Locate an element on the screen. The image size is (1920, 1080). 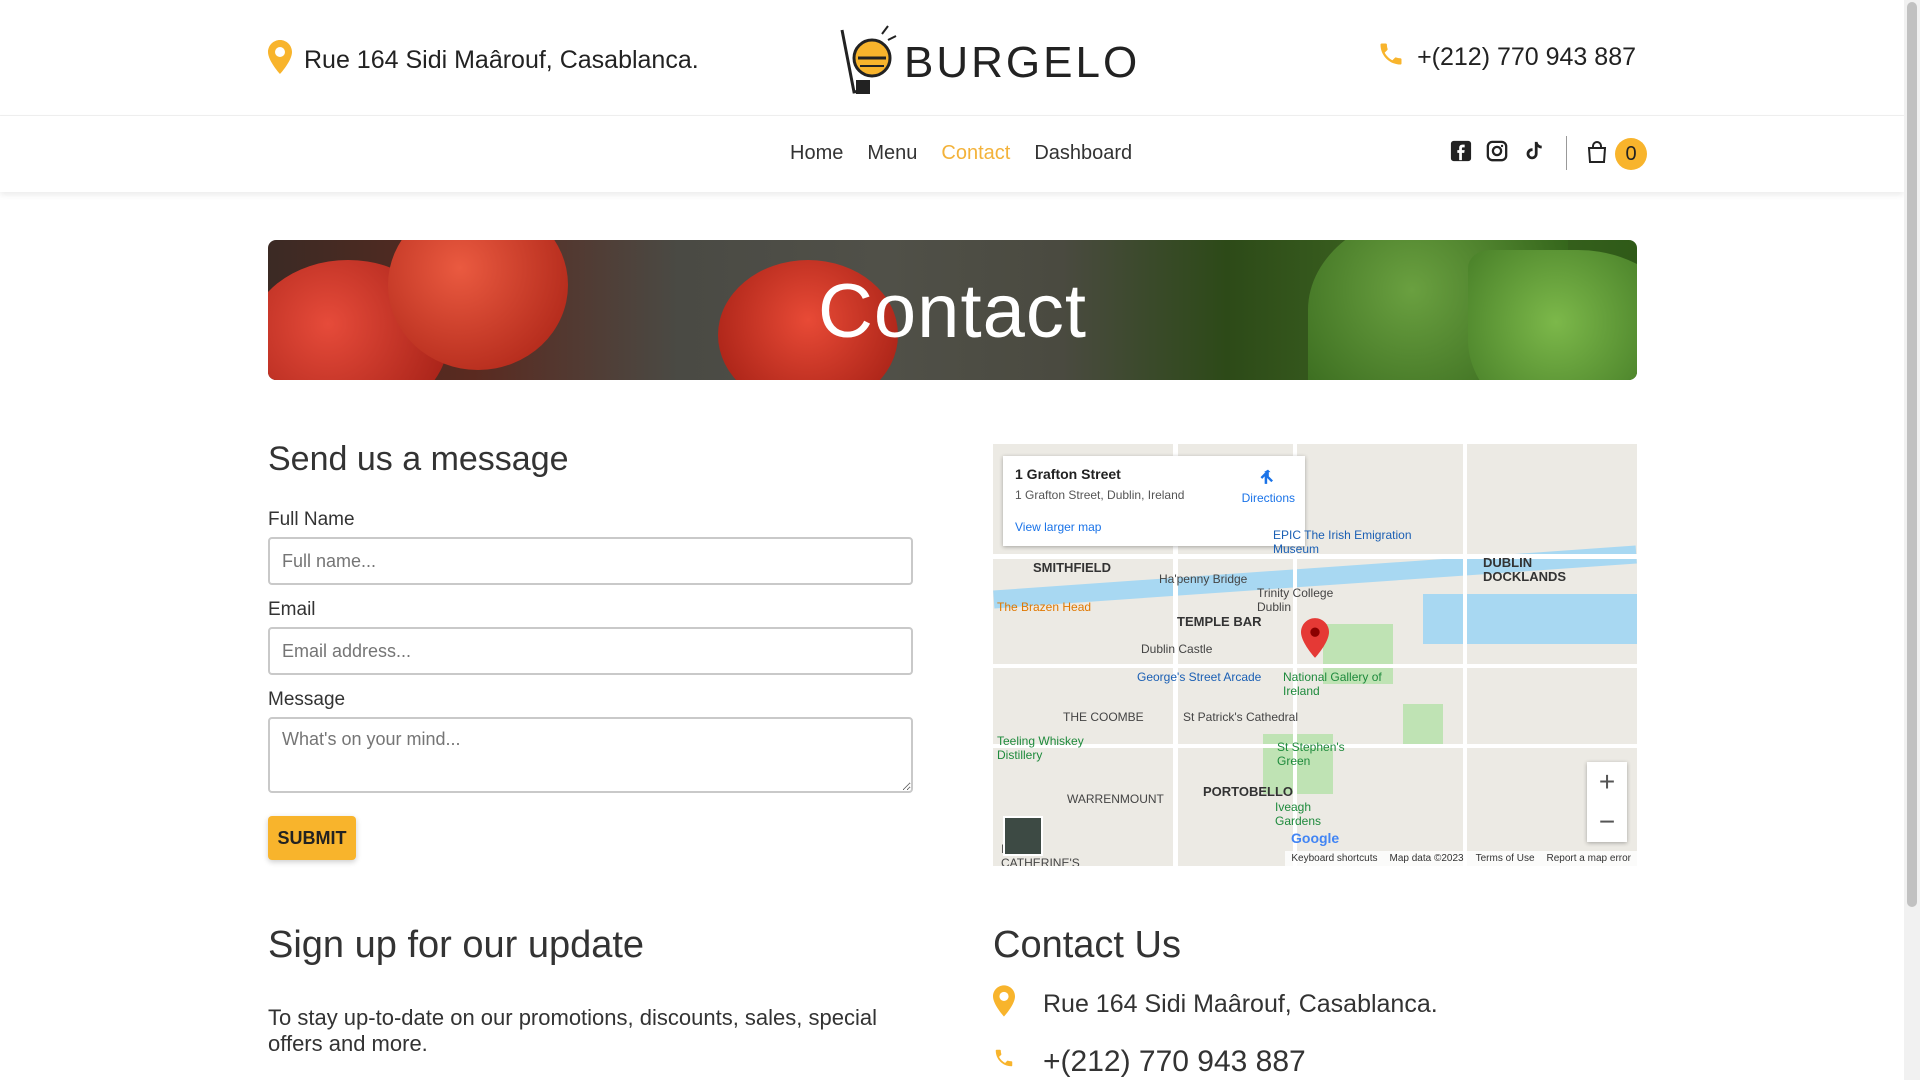
instagram-icon is located at coordinates (1497, 151).